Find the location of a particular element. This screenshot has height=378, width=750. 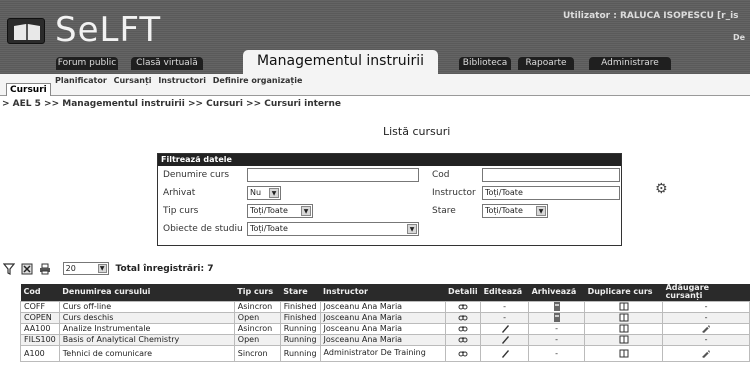

cell-code: AA100 is located at coordinates (40, 328).